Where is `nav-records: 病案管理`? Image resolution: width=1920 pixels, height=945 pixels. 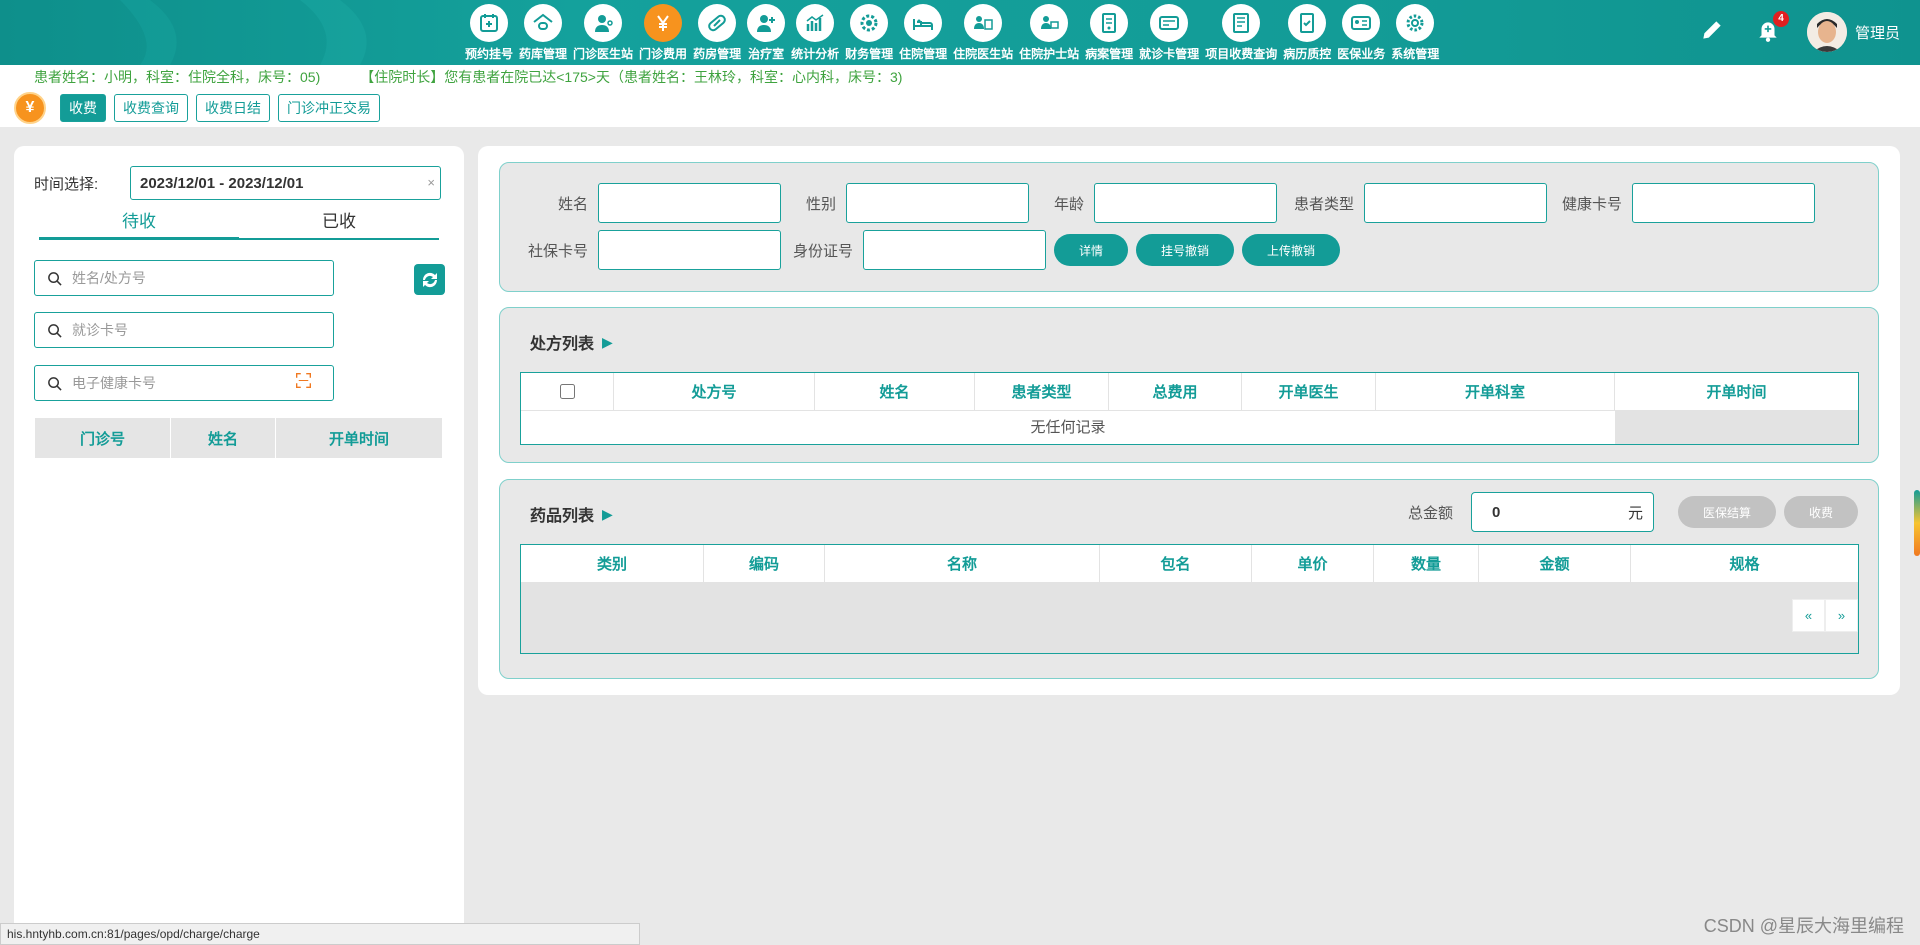
nav-records: 病案管理 is located at coordinates (1109, 33).